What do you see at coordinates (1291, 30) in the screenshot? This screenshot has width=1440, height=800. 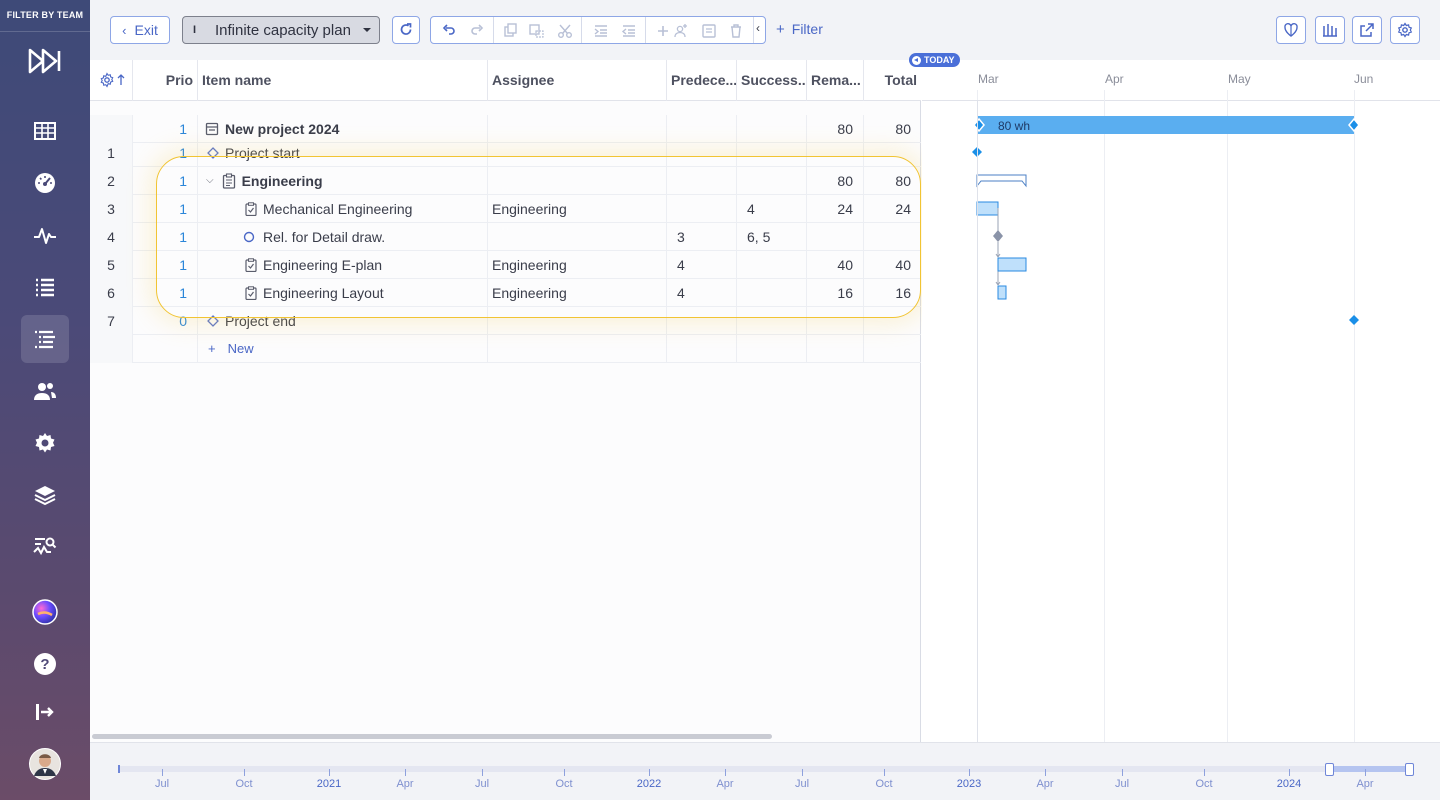 I see `heart-rate-button` at bounding box center [1291, 30].